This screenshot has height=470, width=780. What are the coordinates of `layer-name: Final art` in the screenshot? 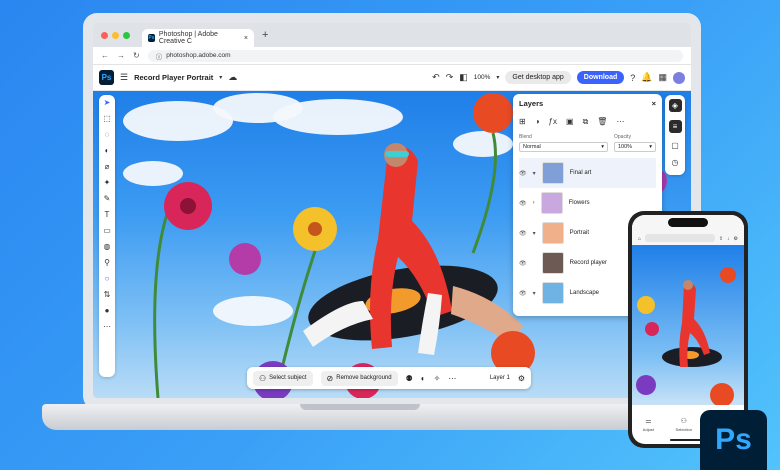 It's located at (580, 173).